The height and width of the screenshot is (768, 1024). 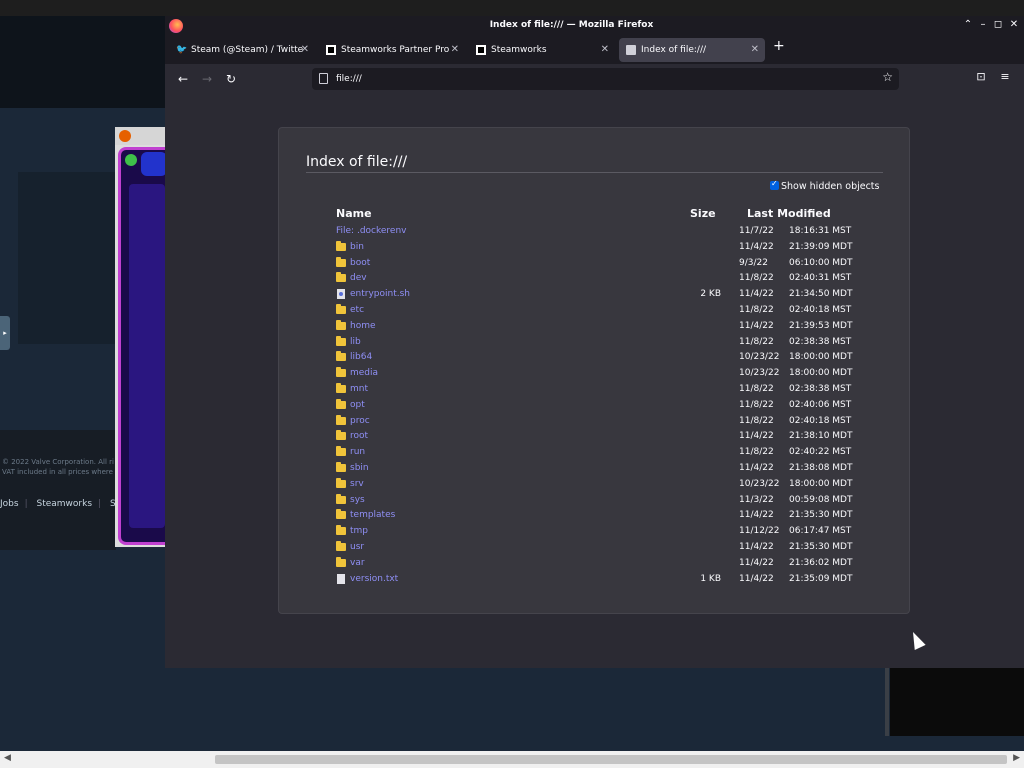 What do you see at coordinates (595, 564) in the screenshot?
I see `table-row: var 11/4/22 21:36:02 MDT` at bounding box center [595, 564].